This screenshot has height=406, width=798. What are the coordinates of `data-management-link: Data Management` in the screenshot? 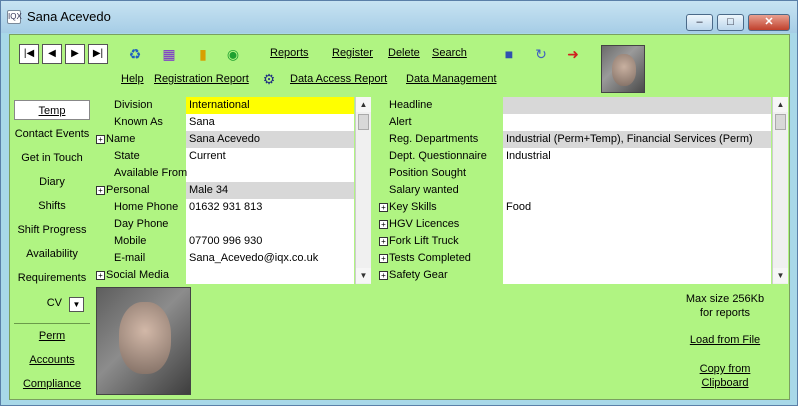 It's located at (451, 79).